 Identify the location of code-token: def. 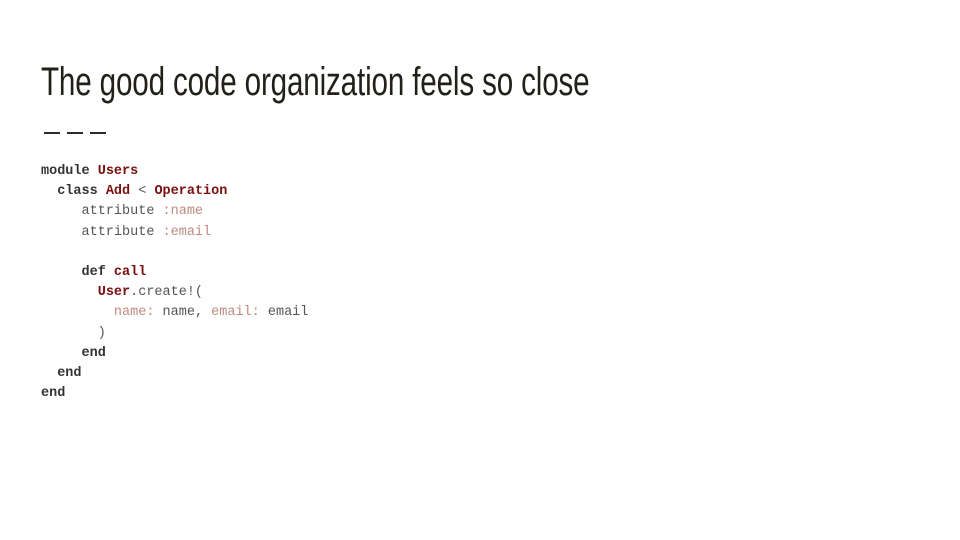
(77, 272).